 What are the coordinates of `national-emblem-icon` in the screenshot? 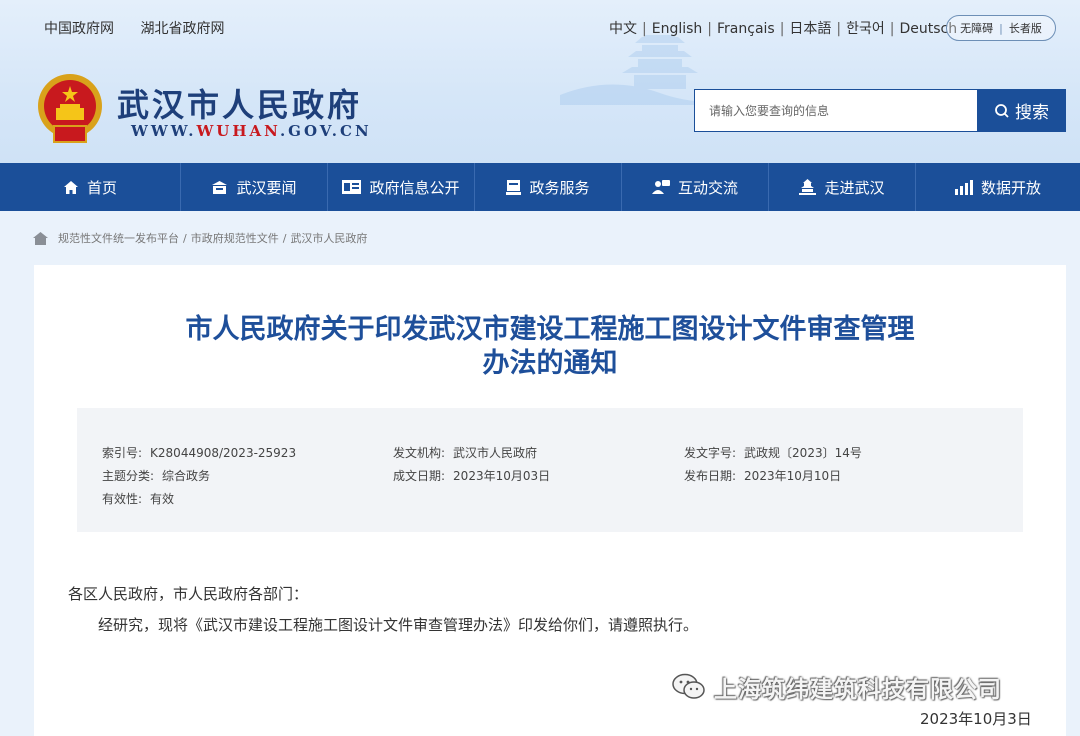 It's located at (70, 108).